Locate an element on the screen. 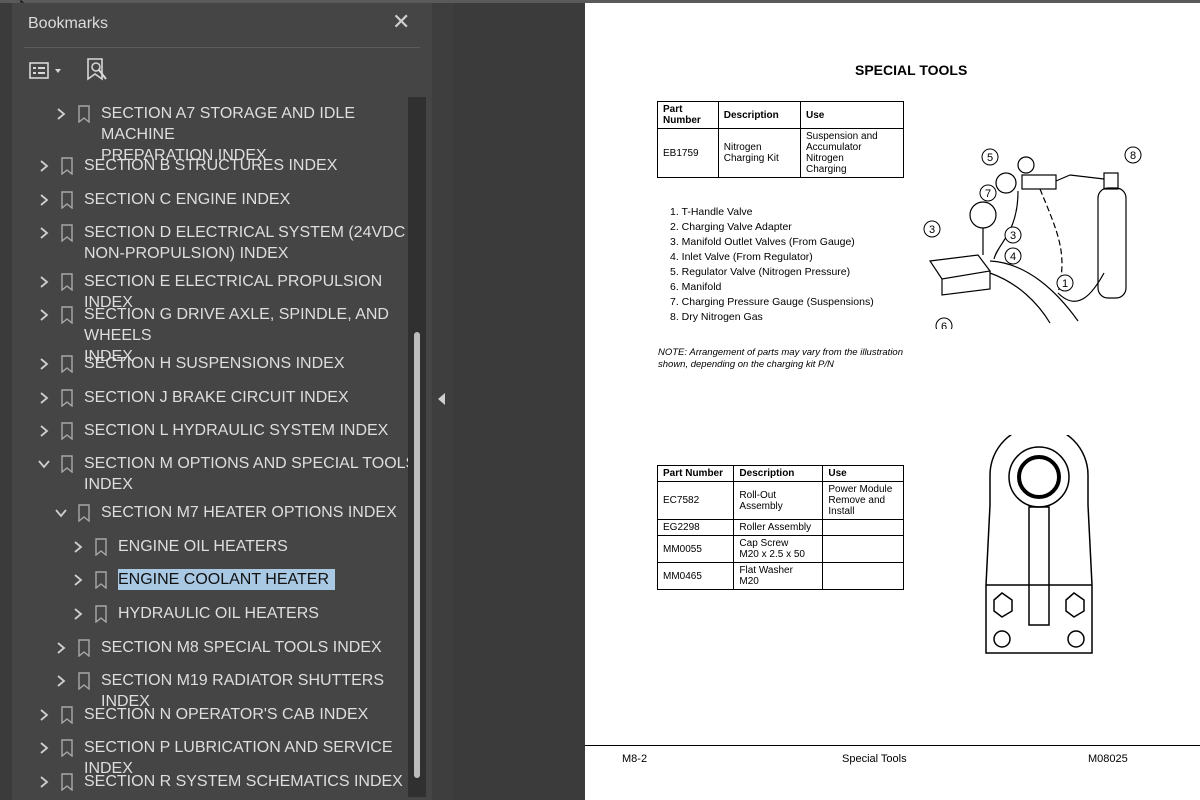  find-bookmark-button is located at coordinates (97, 71).